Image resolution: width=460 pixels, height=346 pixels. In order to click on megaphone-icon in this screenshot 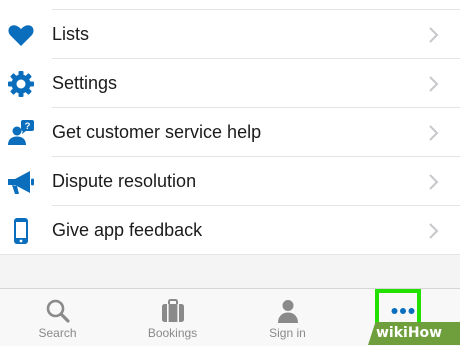, I will do `click(21, 182)`.